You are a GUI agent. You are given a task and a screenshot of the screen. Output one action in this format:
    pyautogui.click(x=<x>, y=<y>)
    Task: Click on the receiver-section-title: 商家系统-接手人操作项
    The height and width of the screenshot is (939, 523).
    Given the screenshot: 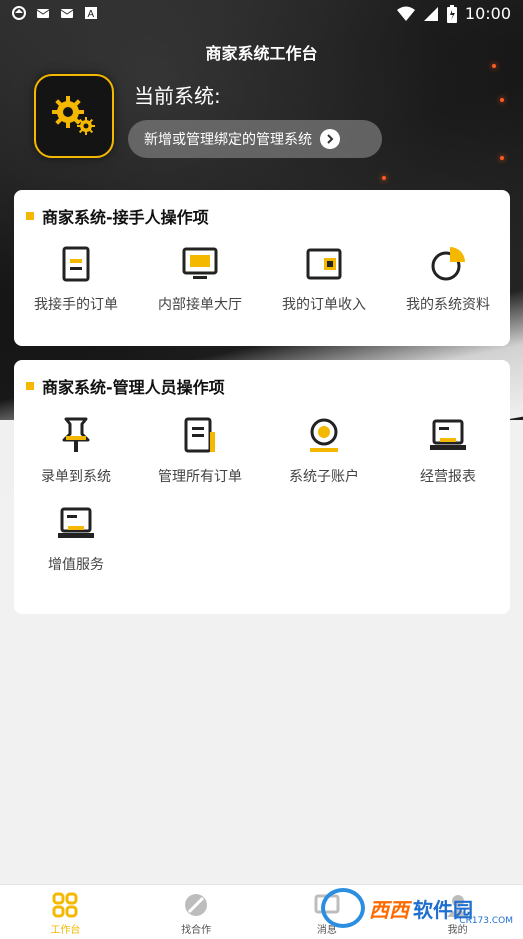 What is the action you would take?
    pyautogui.click(x=117, y=216)
    